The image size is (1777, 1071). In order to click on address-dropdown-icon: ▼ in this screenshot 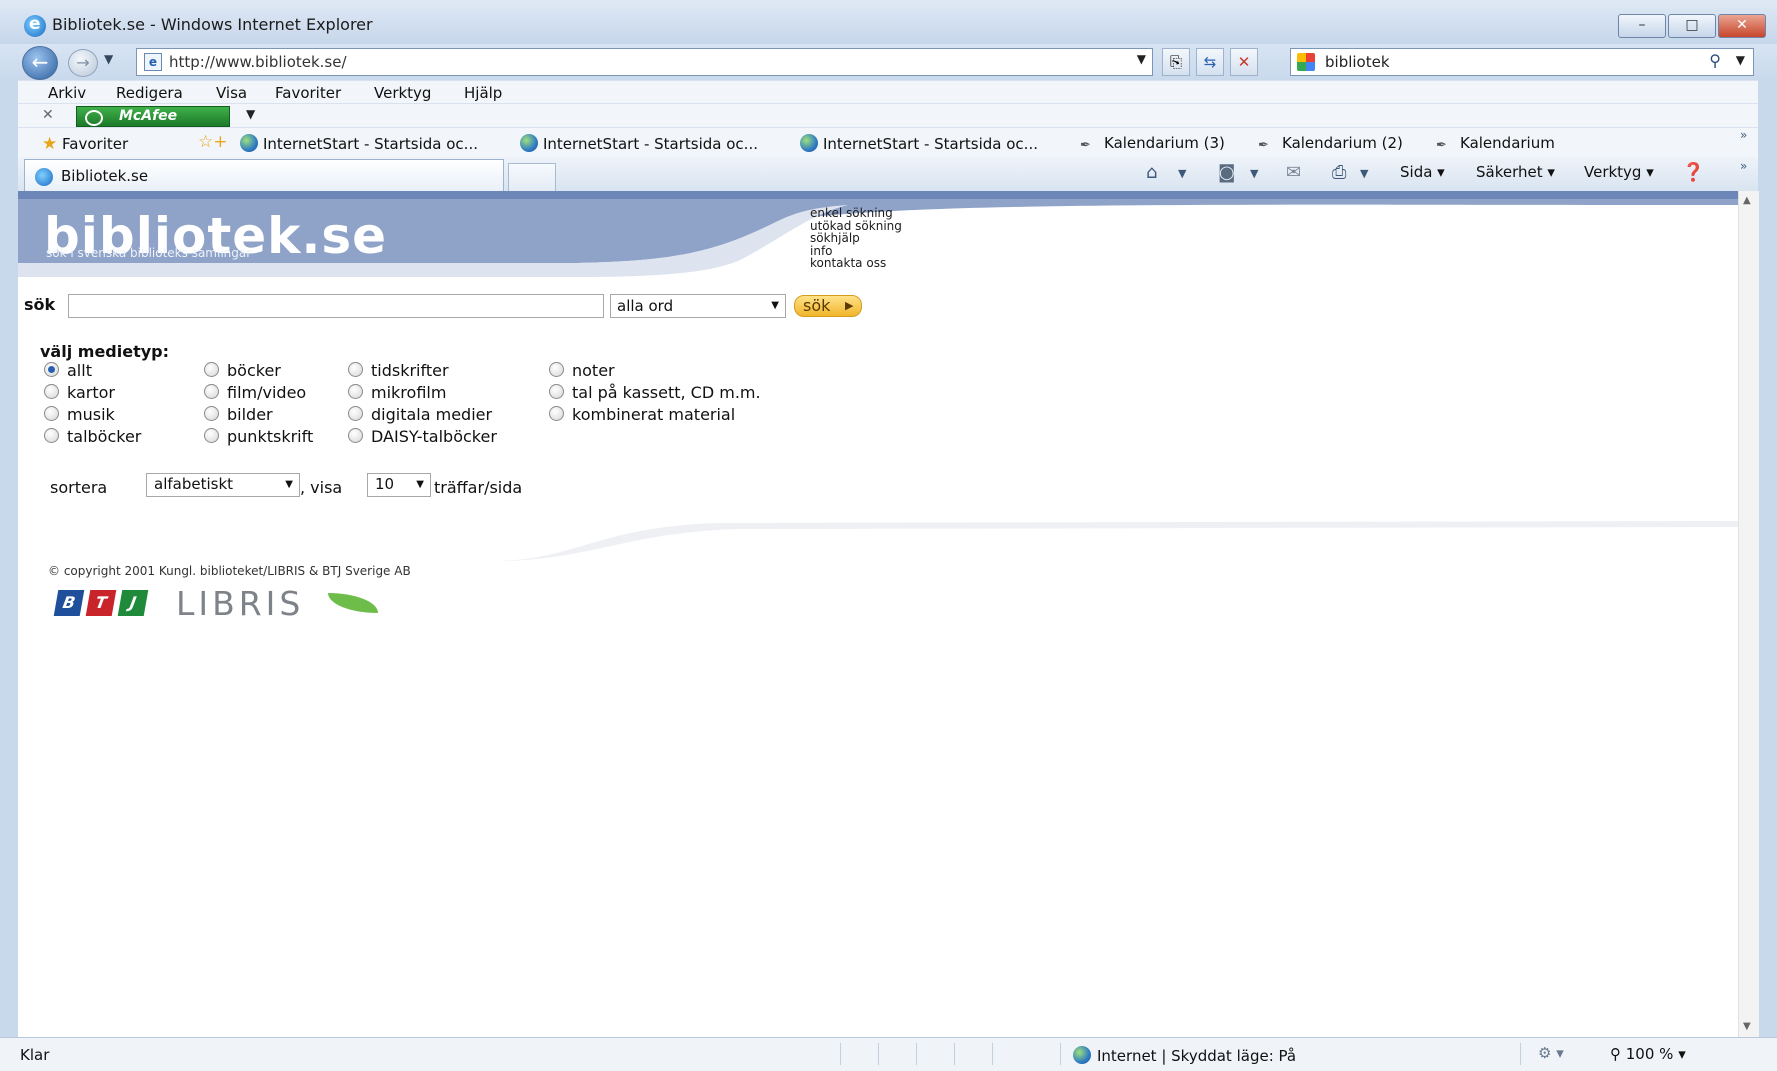, I will do `click(1141, 59)`.